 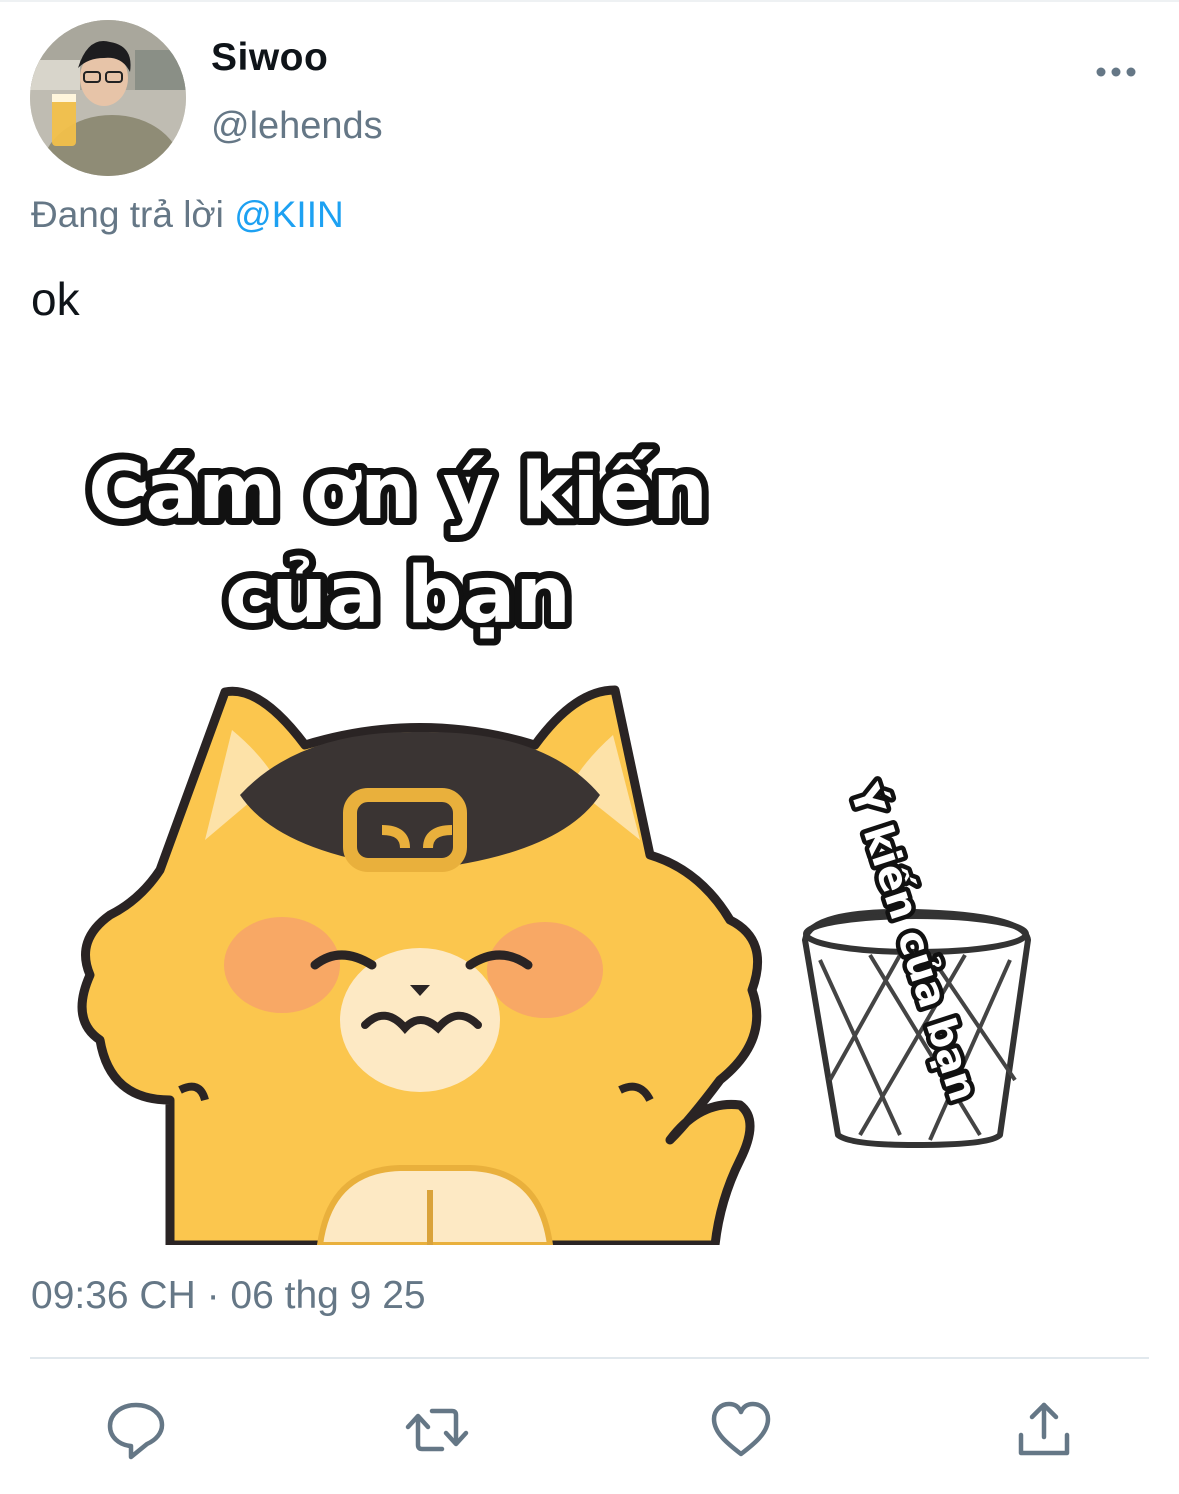 I want to click on tweet-text: ok, so click(x=55, y=299).